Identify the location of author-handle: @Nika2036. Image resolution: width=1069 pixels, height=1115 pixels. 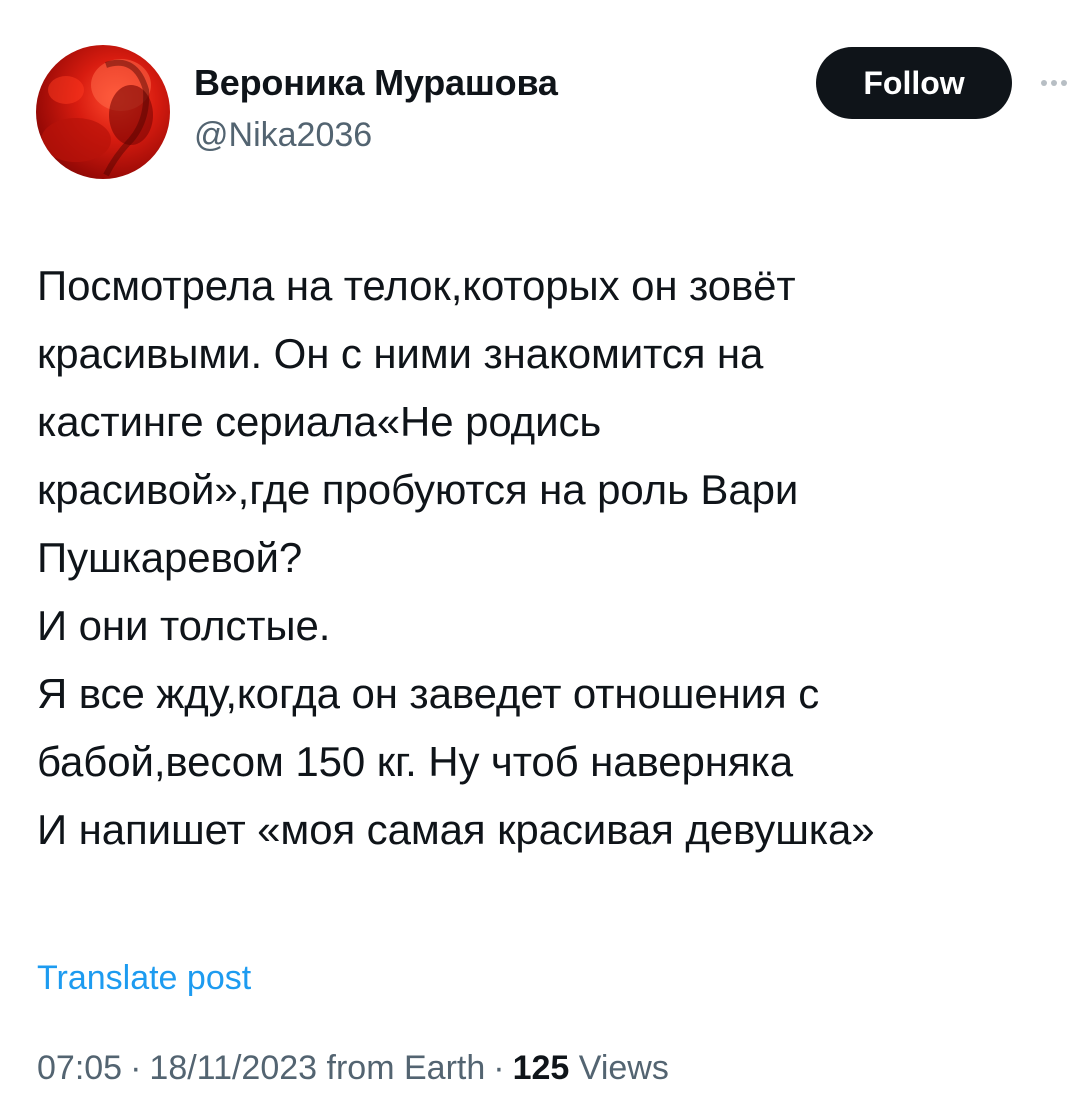
(283, 135).